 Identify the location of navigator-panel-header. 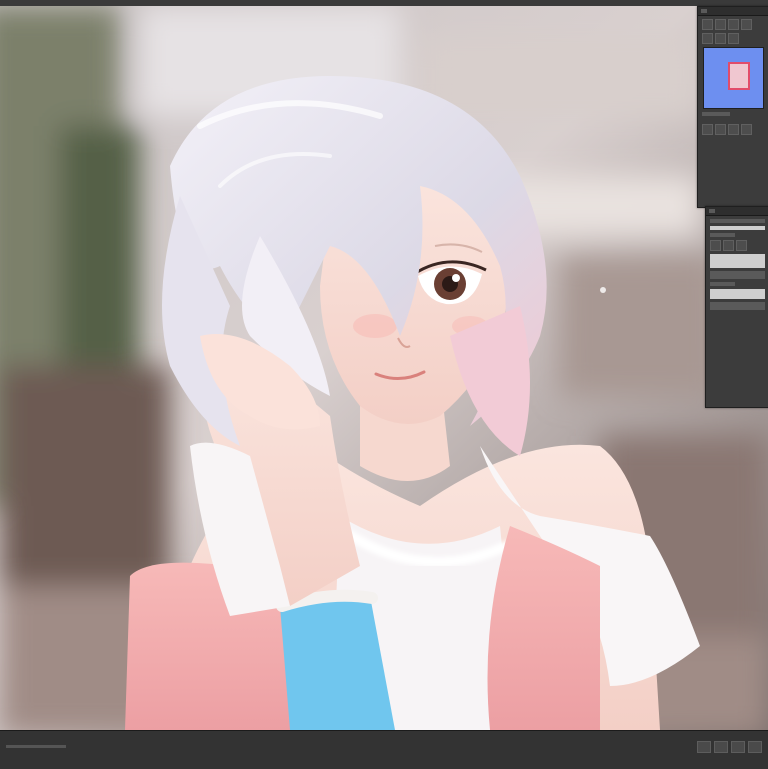
(733, 11).